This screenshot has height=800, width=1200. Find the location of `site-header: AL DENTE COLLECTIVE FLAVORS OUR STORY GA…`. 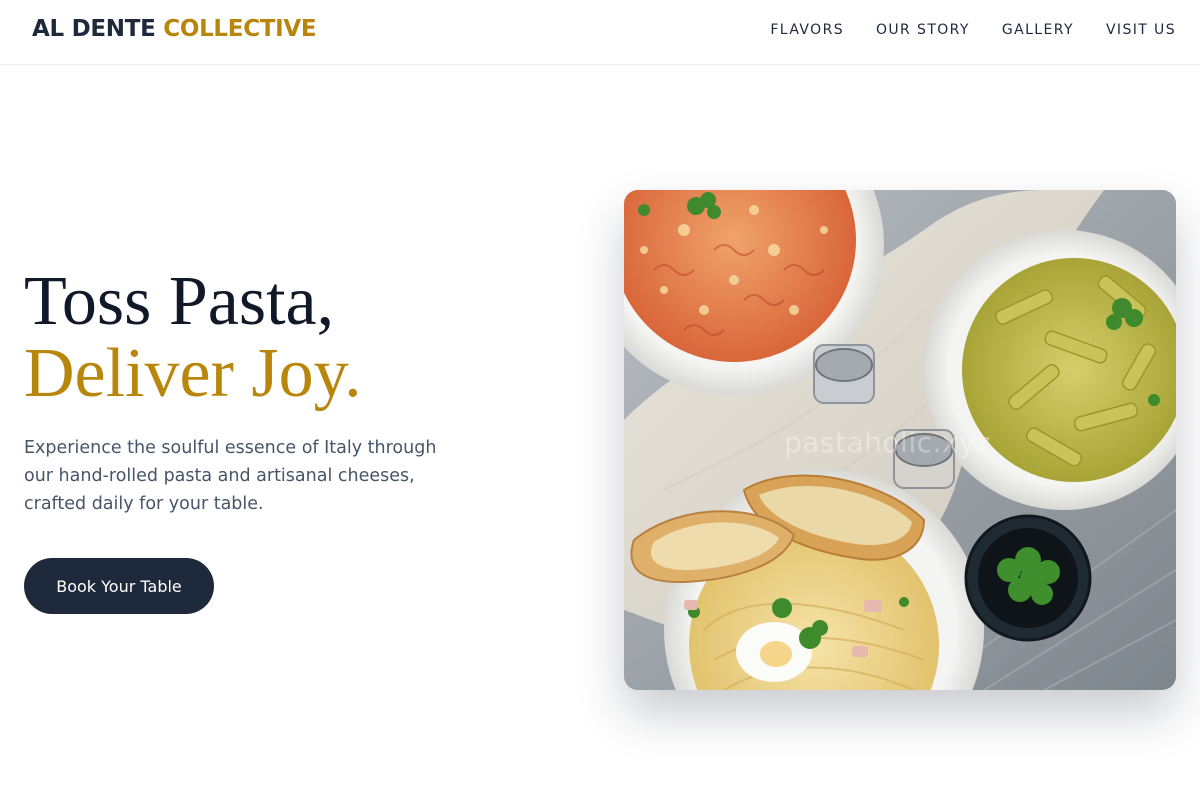

site-header: AL DENTE COLLECTIVE FLAVORS OUR STORY GA… is located at coordinates (600, 32).